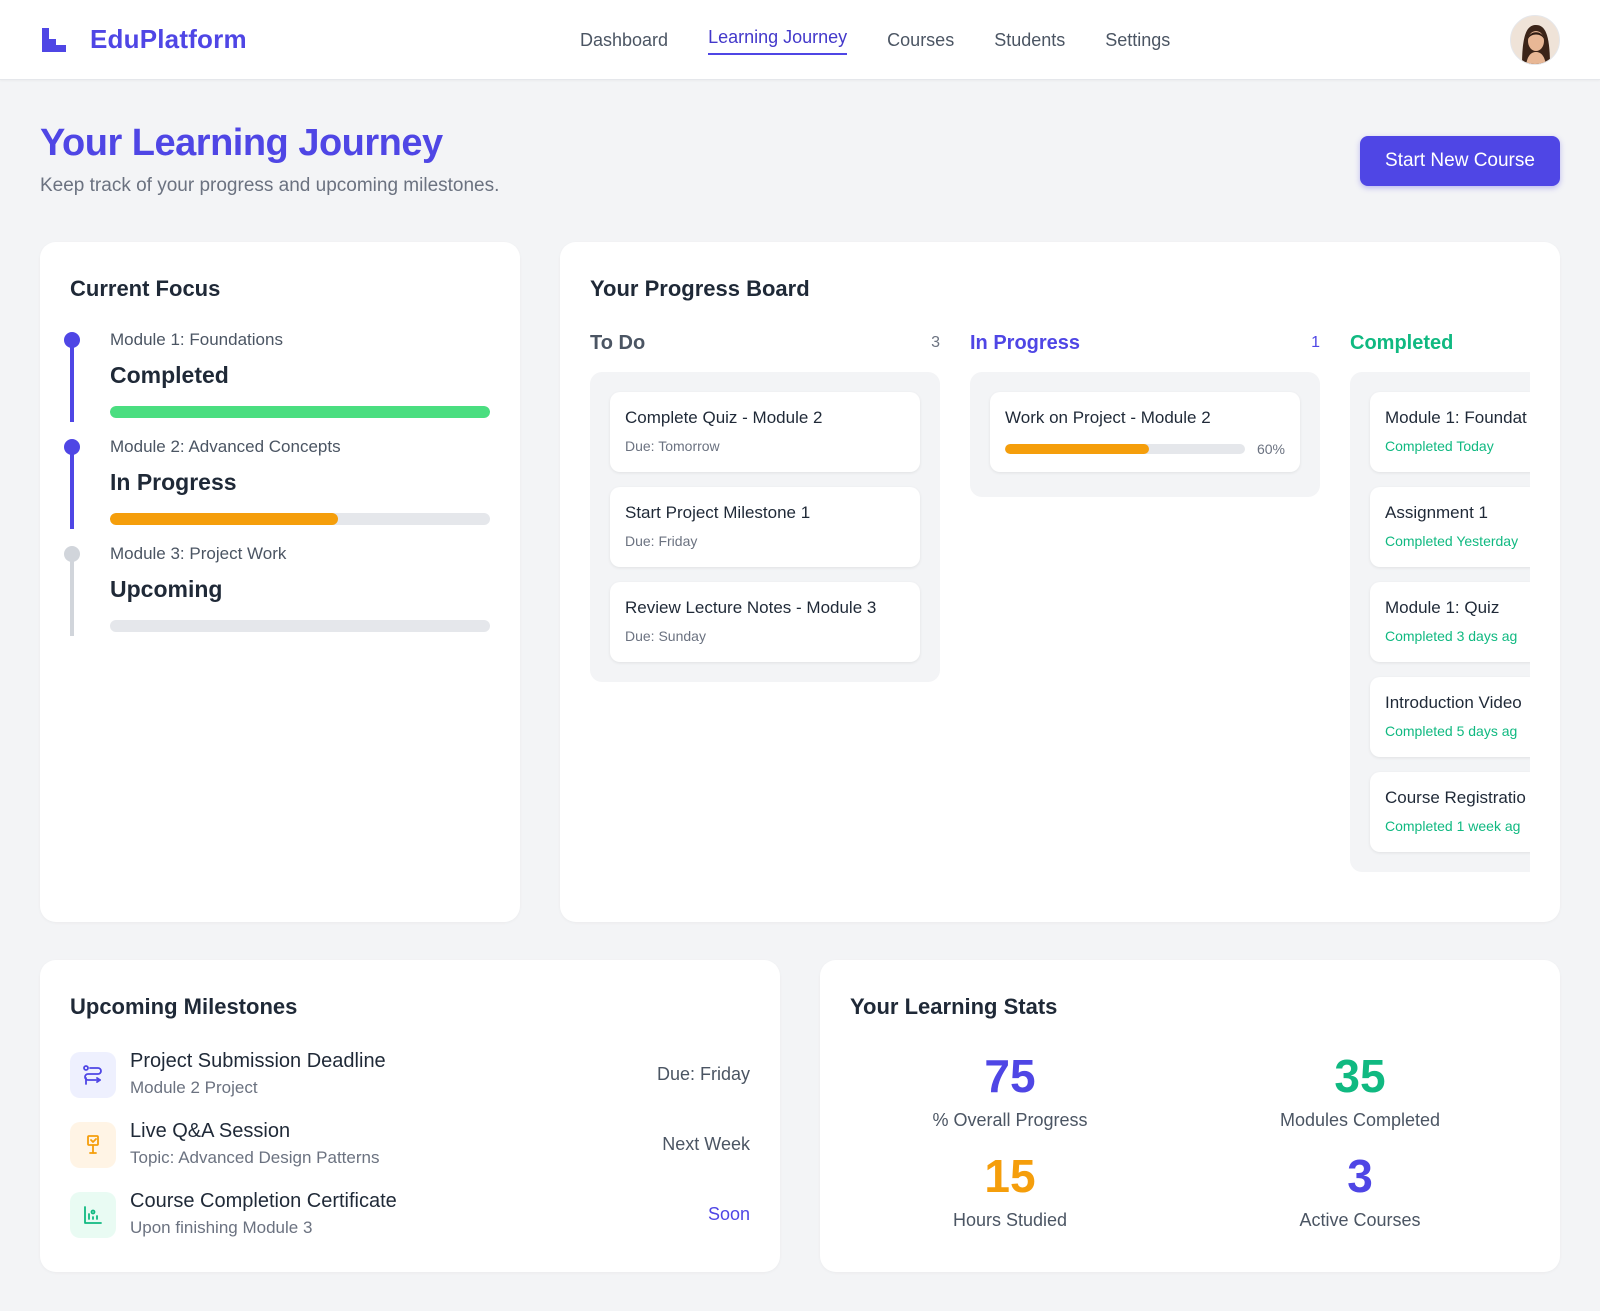 Image resolution: width=1600 pixels, height=1311 pixels. Describe the element at coordinates (1360, 1220) in the screenshot. I see `stat-label: Active Courses` at that location.